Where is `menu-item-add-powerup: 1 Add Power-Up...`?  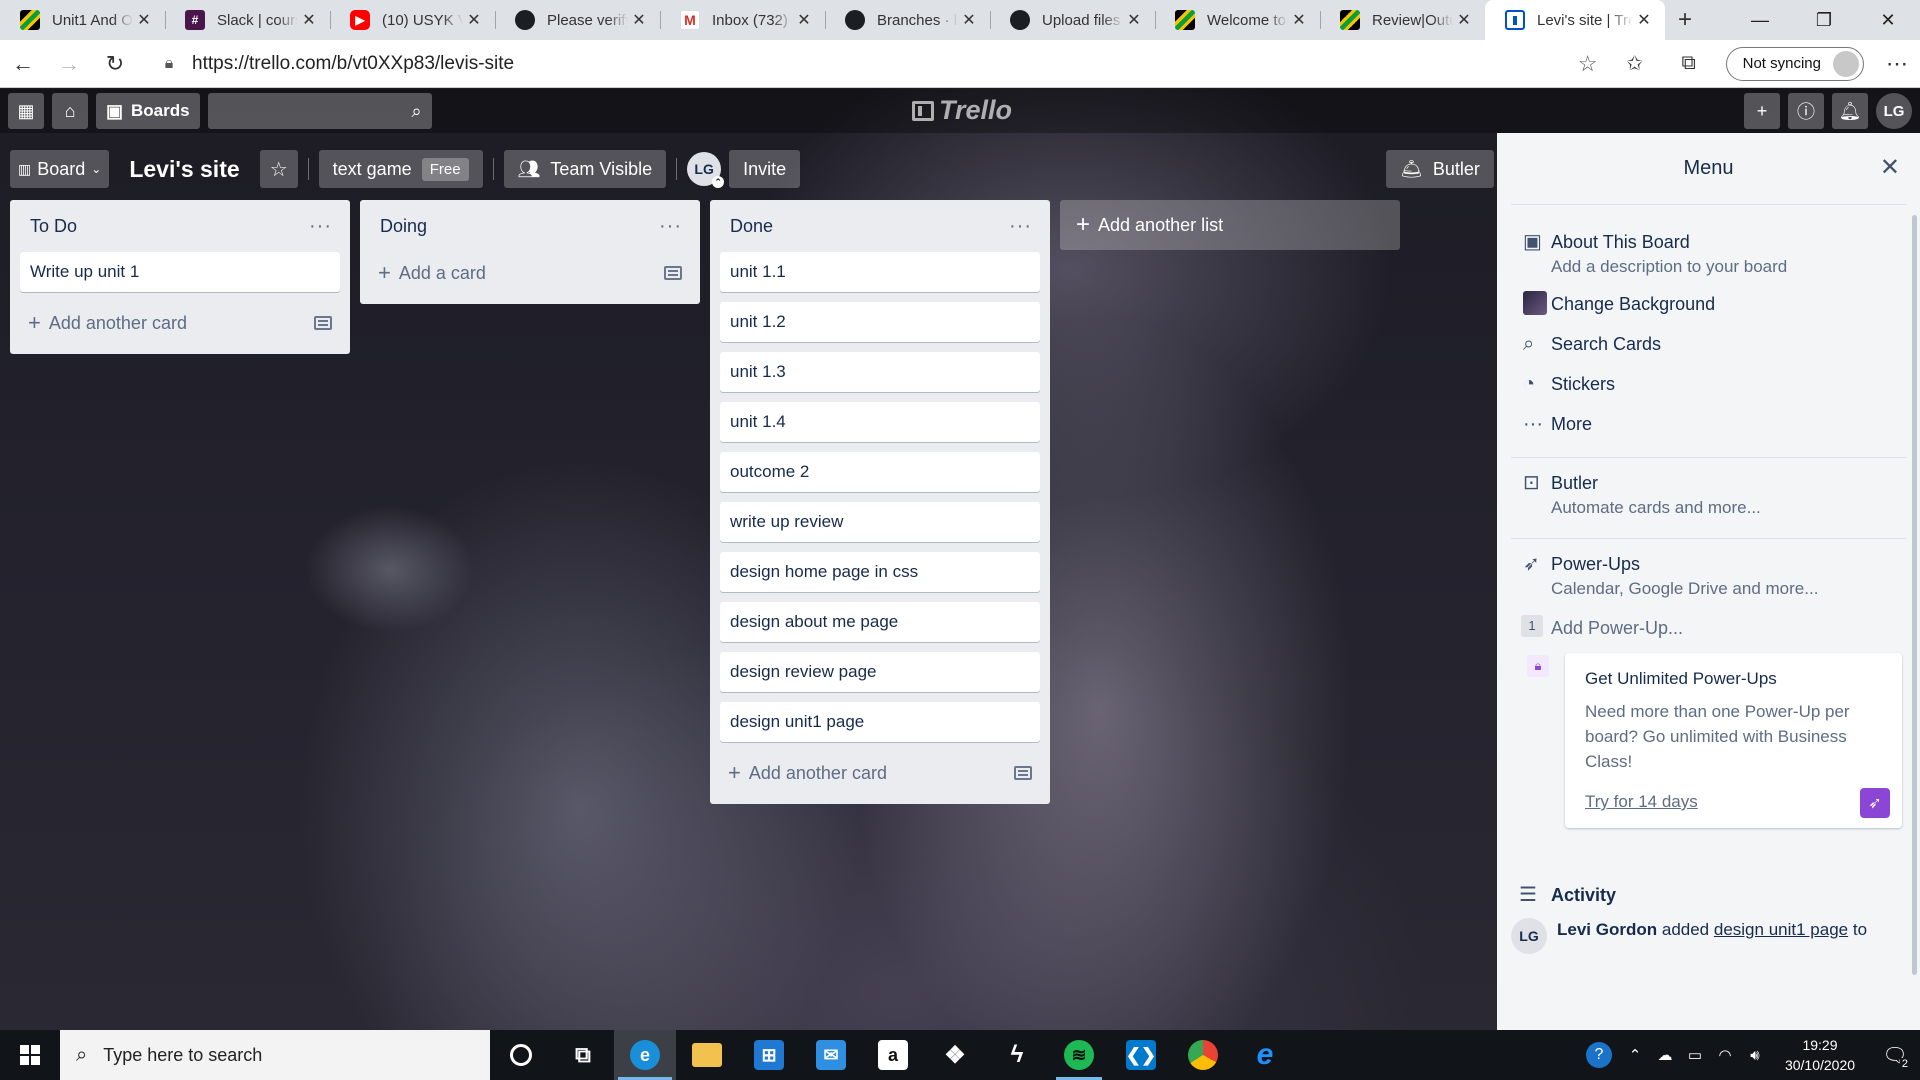 menu-item-add-powerup: 1 Add Power-Up... is located at coordinates (1708, 629).